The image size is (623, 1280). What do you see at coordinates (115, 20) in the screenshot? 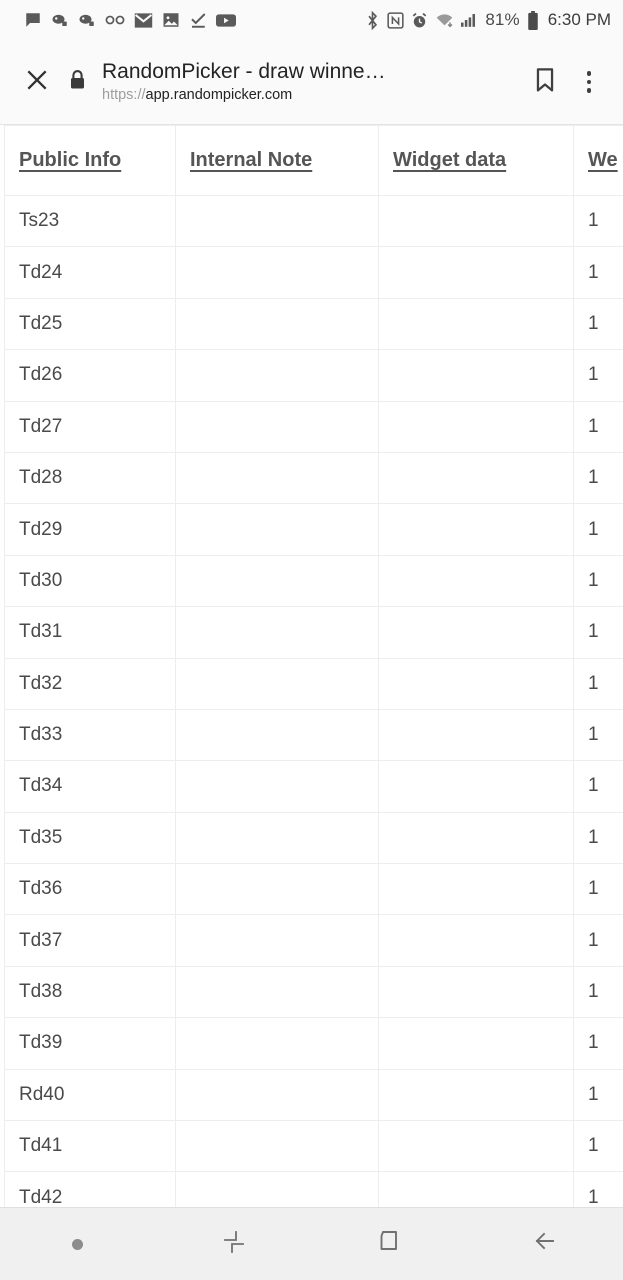
I see `voicemail-icon` at bounding box center [115, 20].